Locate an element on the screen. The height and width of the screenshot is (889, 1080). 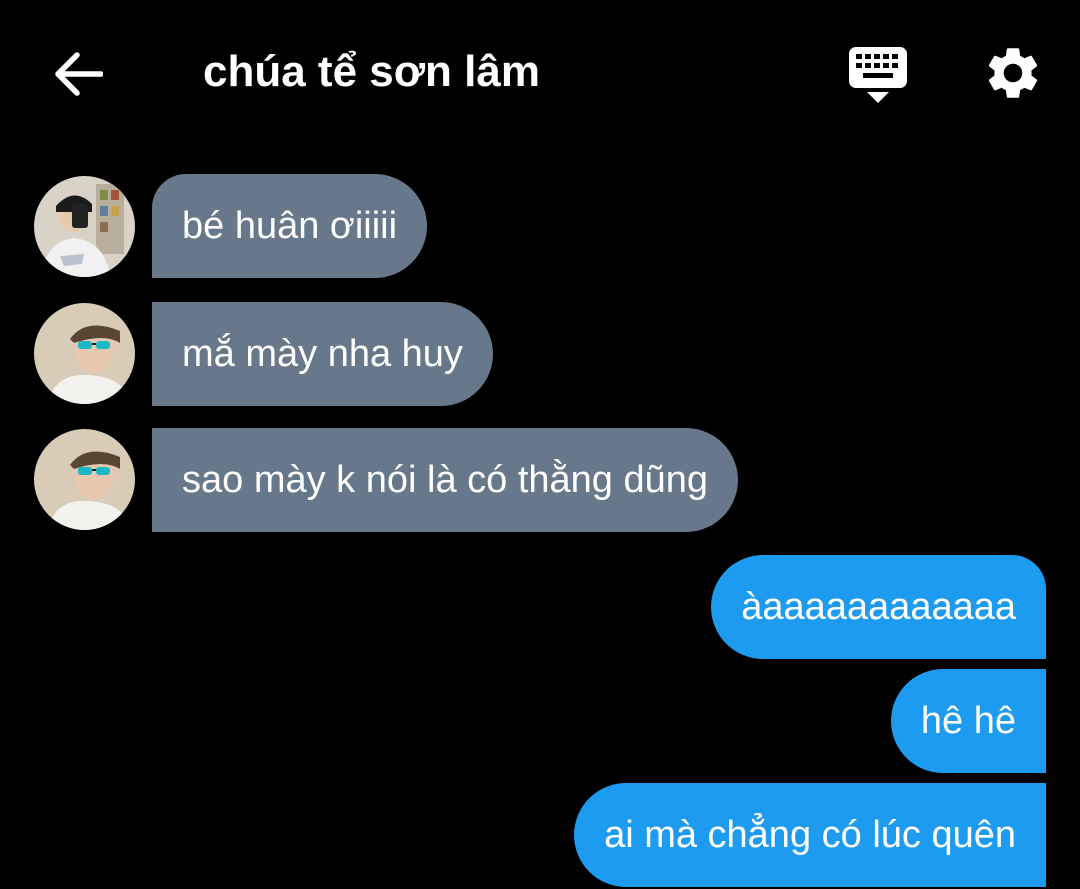
back-button is located at coordinates (78, 74).